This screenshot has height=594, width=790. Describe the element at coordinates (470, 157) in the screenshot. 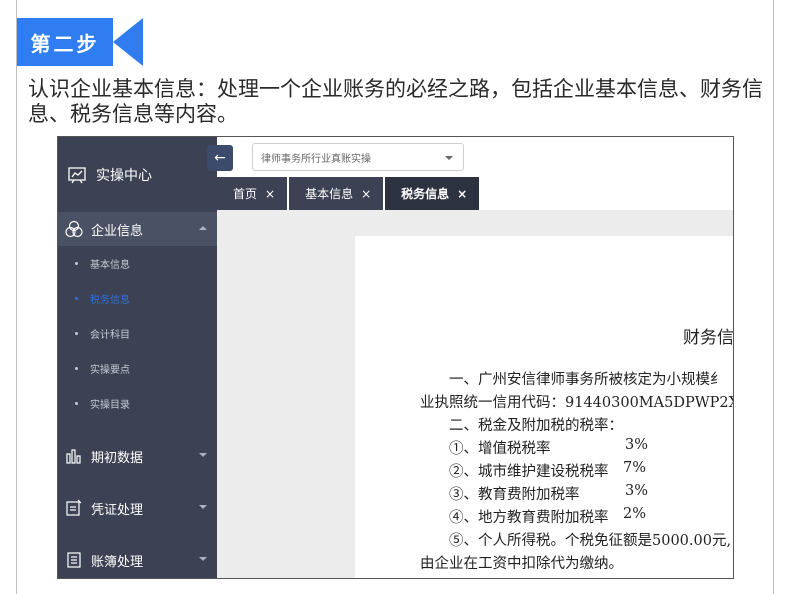

I see `top-bar: ← 律师事务所行业真账实操` at that location.